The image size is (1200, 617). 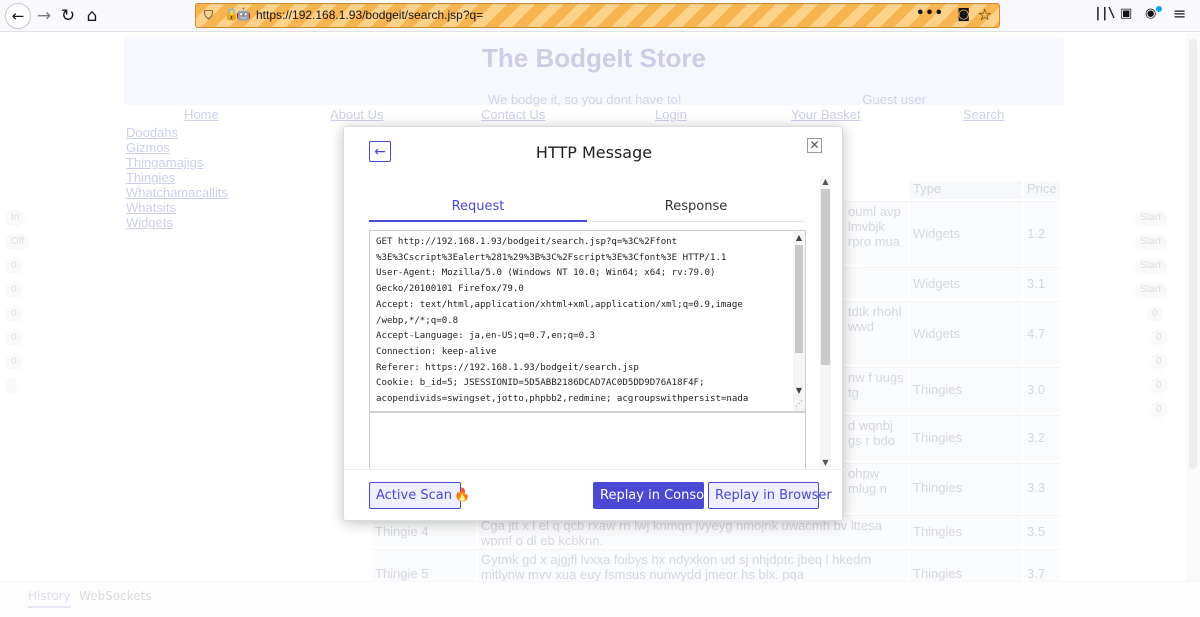 I want to click on pocket-icon: ◙, so click(x=963, y=14).